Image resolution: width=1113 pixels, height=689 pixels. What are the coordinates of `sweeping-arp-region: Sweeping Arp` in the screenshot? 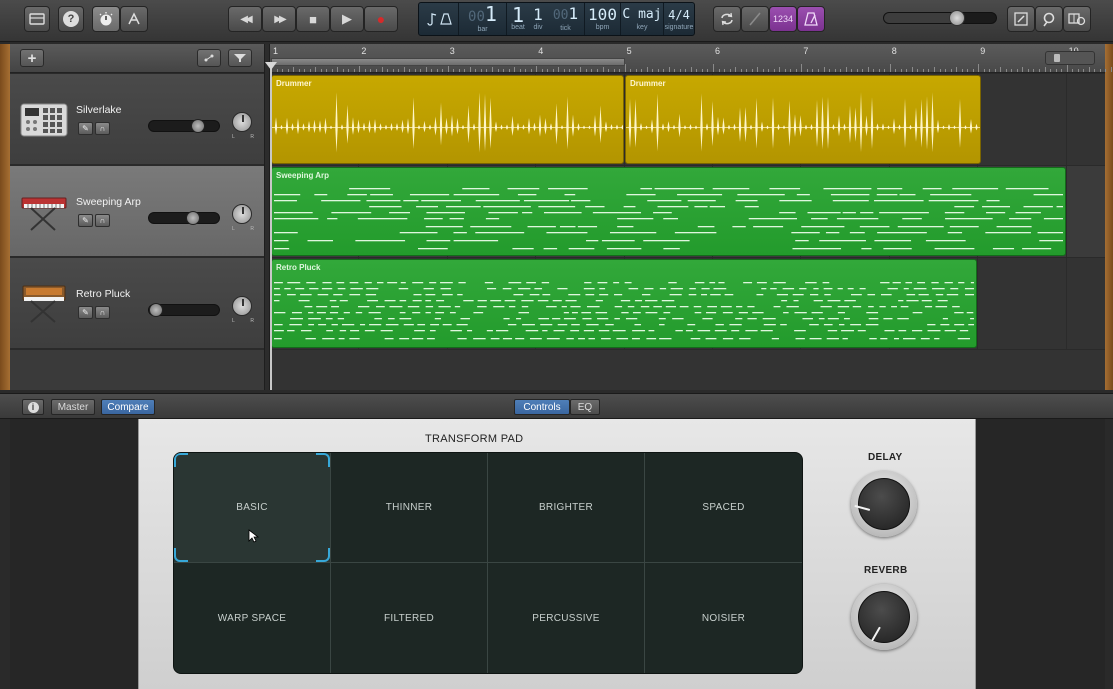 It's located at (668, 211).